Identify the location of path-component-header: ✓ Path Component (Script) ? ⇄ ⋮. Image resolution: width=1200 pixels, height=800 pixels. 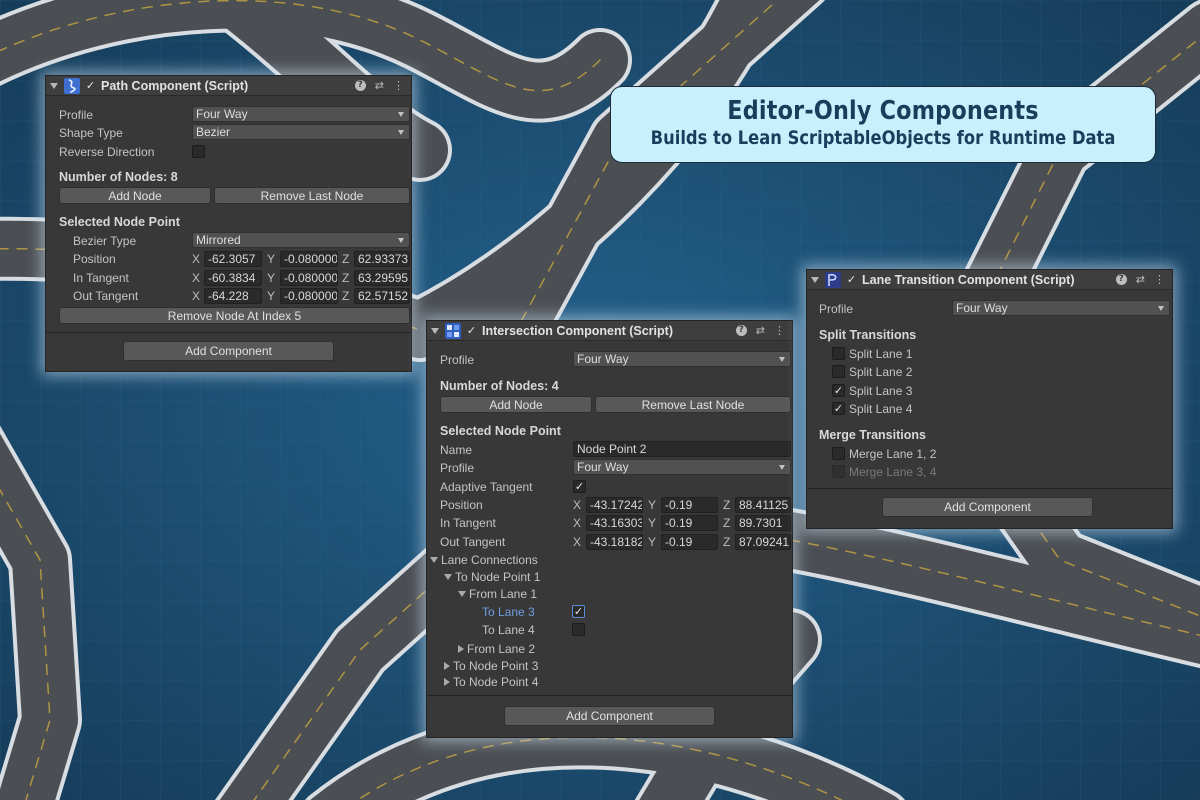
(228, 86).